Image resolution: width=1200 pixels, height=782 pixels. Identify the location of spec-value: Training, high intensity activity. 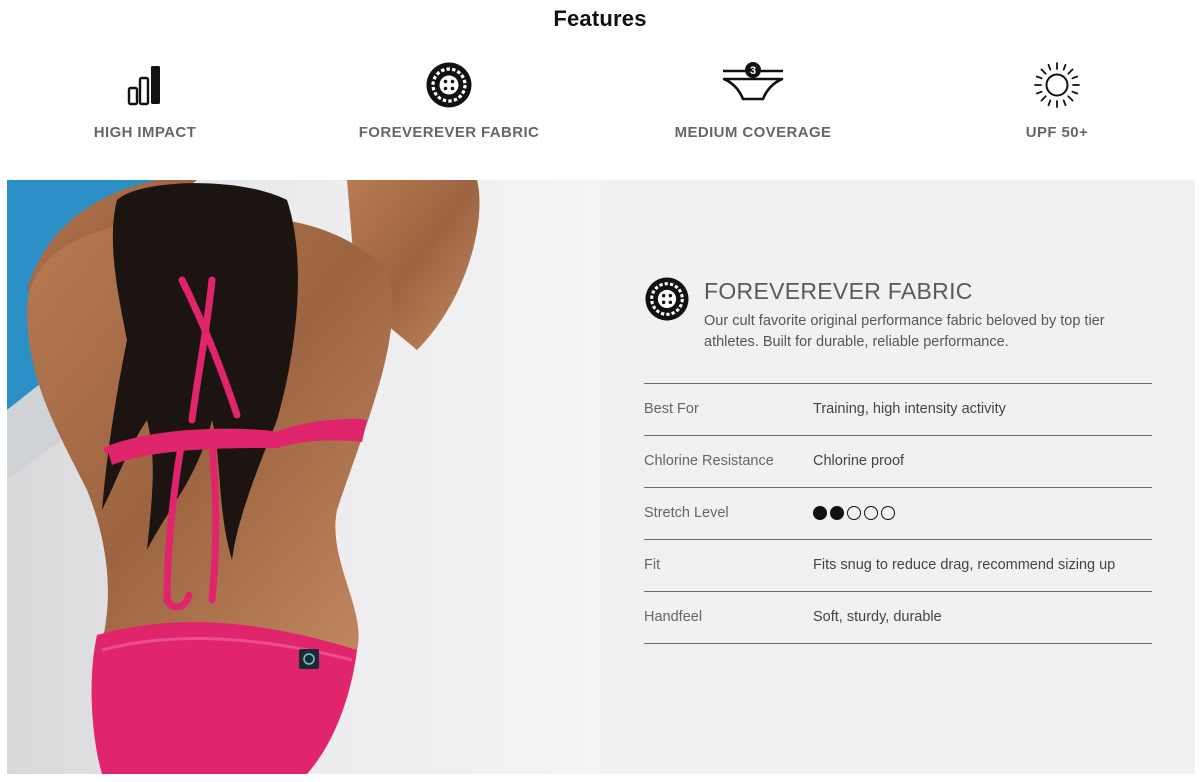
(909, 409).